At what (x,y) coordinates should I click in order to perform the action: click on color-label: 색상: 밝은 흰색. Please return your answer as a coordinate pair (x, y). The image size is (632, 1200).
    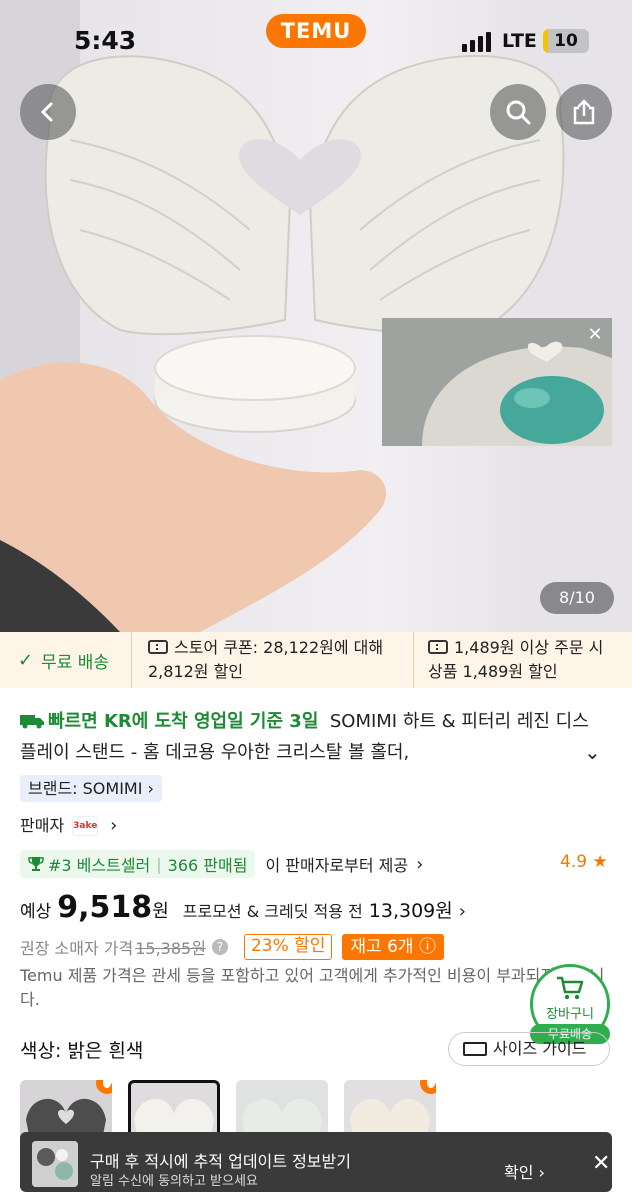
    Looking at the image, I should click on (82, 1051).